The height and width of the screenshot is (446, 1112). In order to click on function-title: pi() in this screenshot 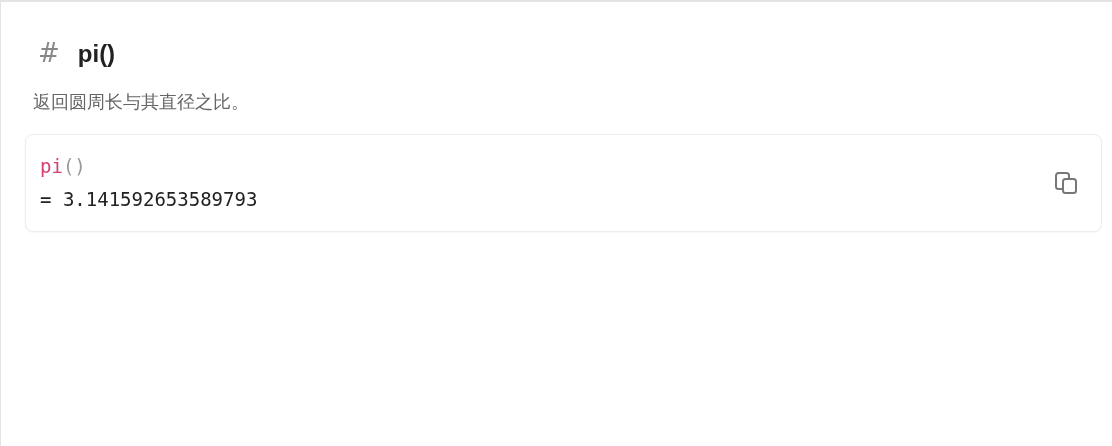, I will do `click(96, 54)`.